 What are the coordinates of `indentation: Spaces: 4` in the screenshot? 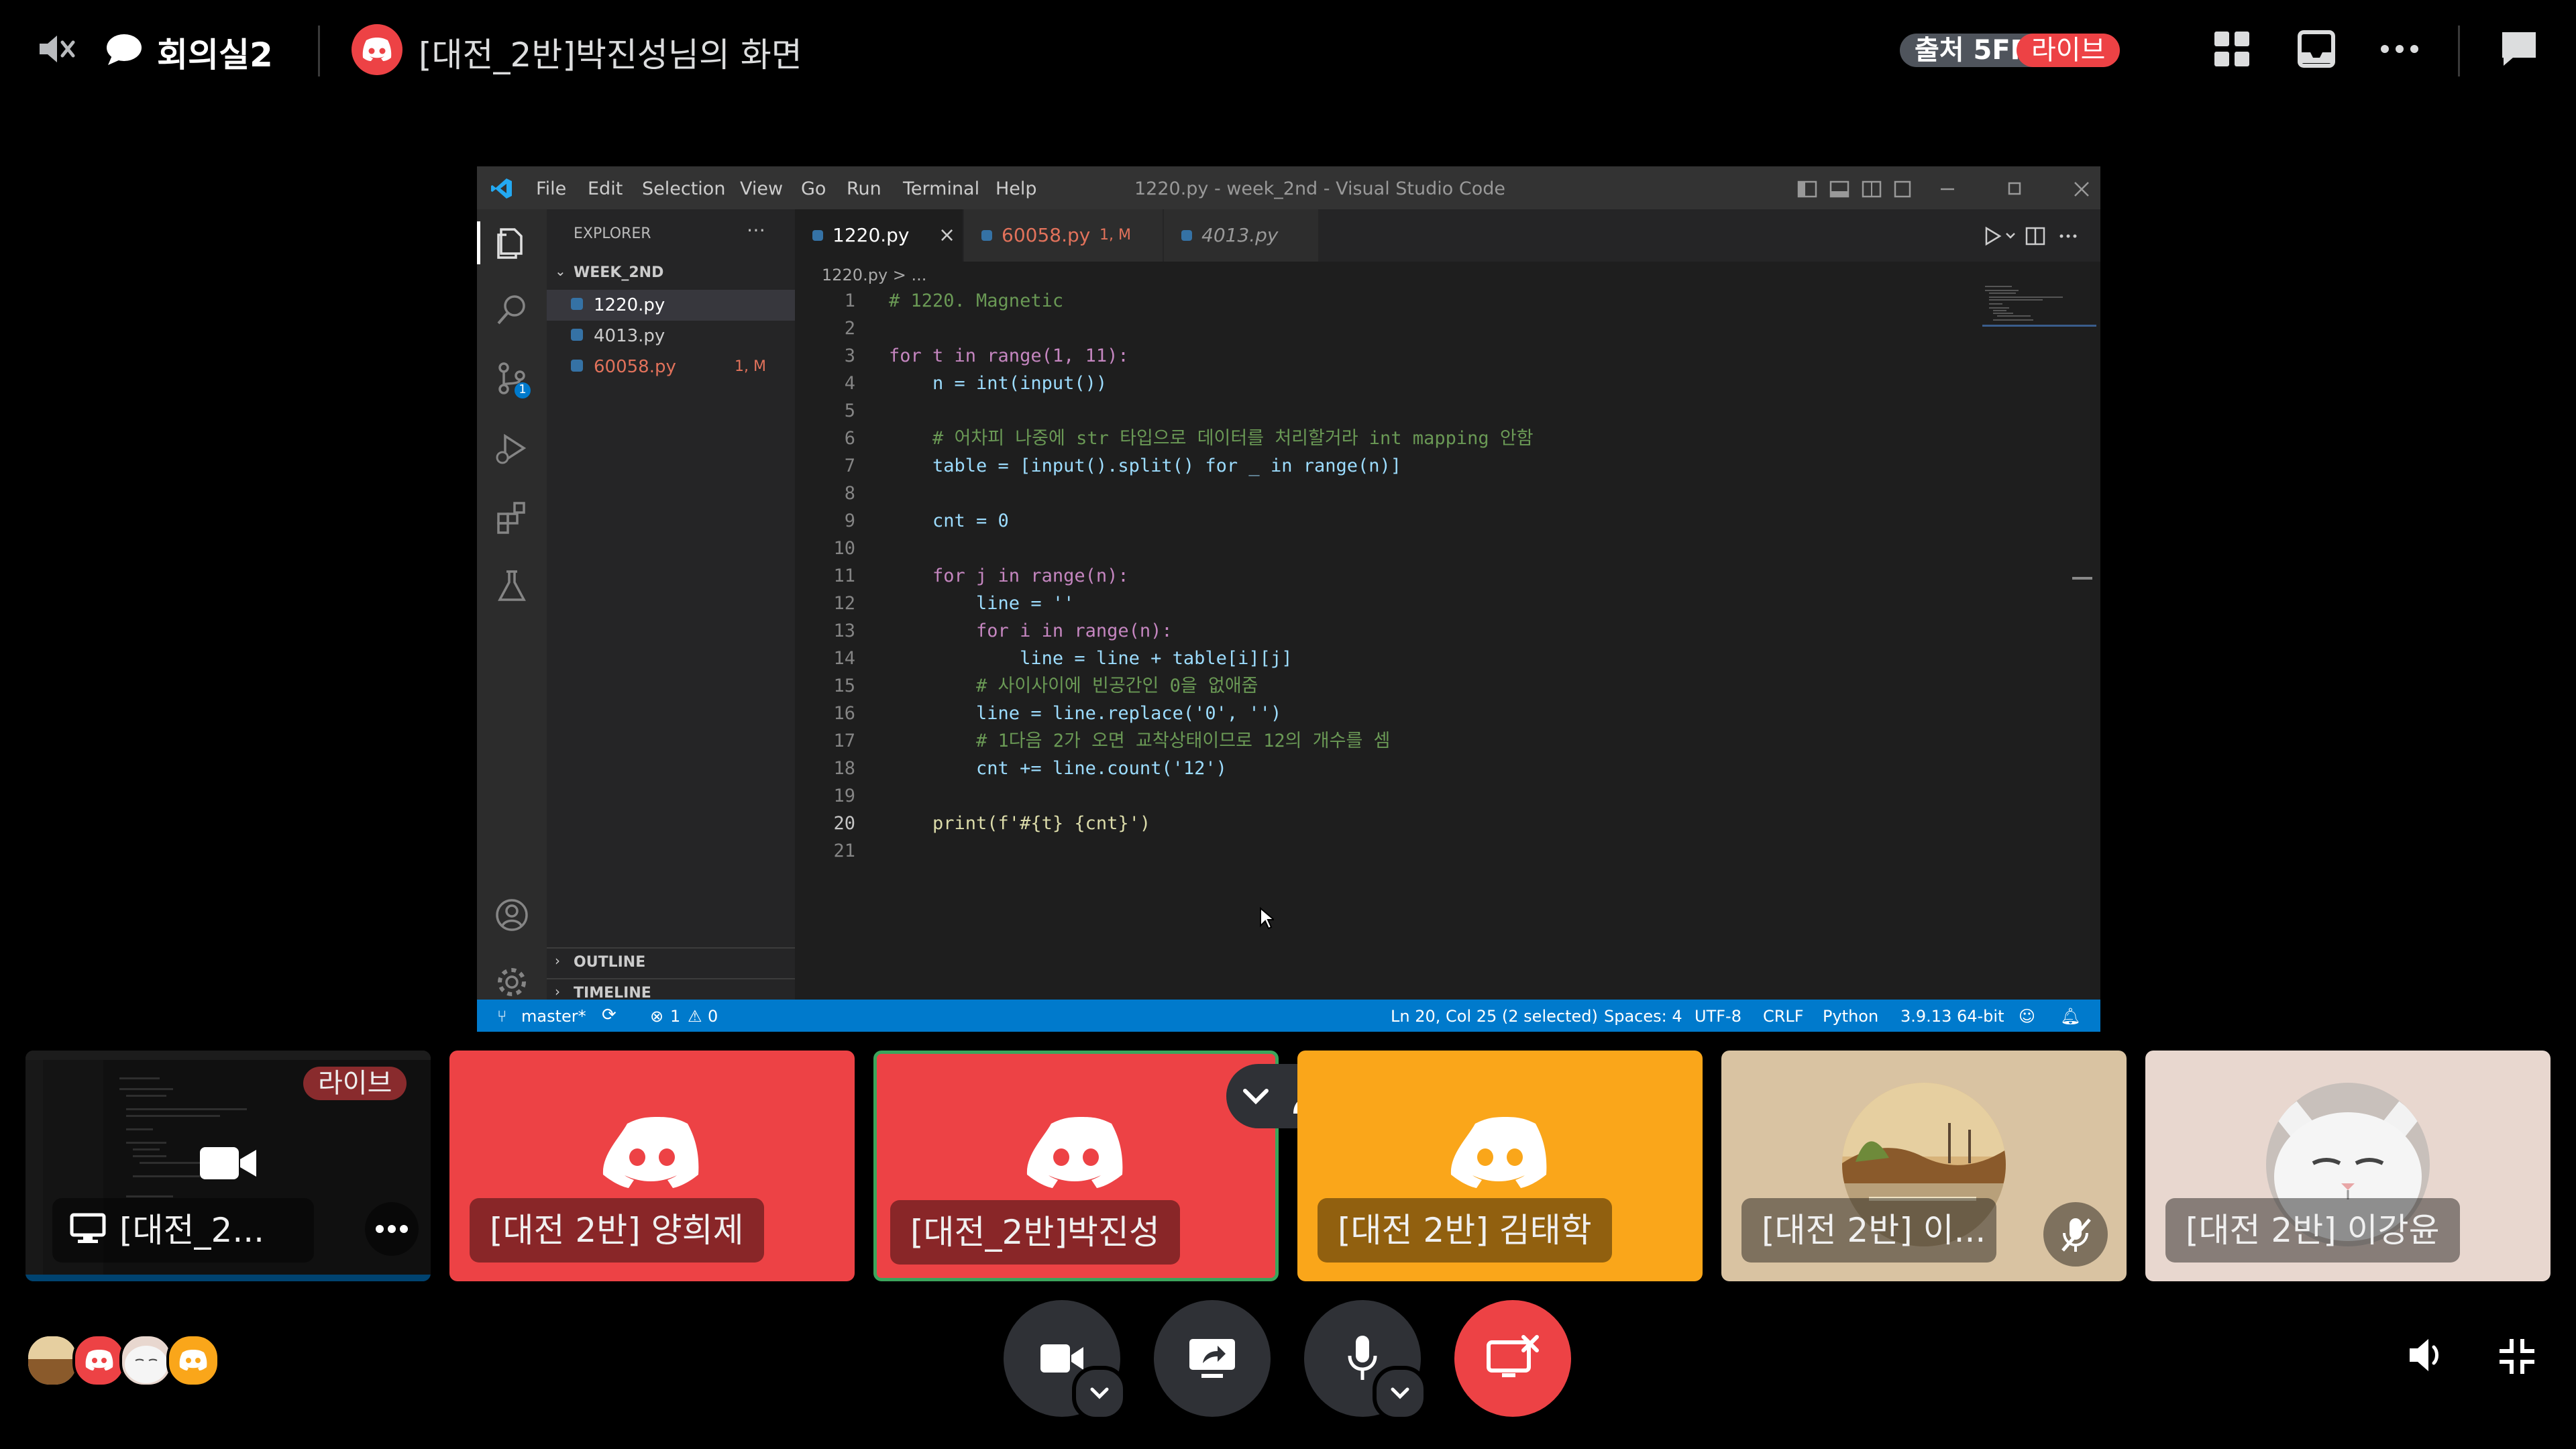 It's located at (1643, 1016).